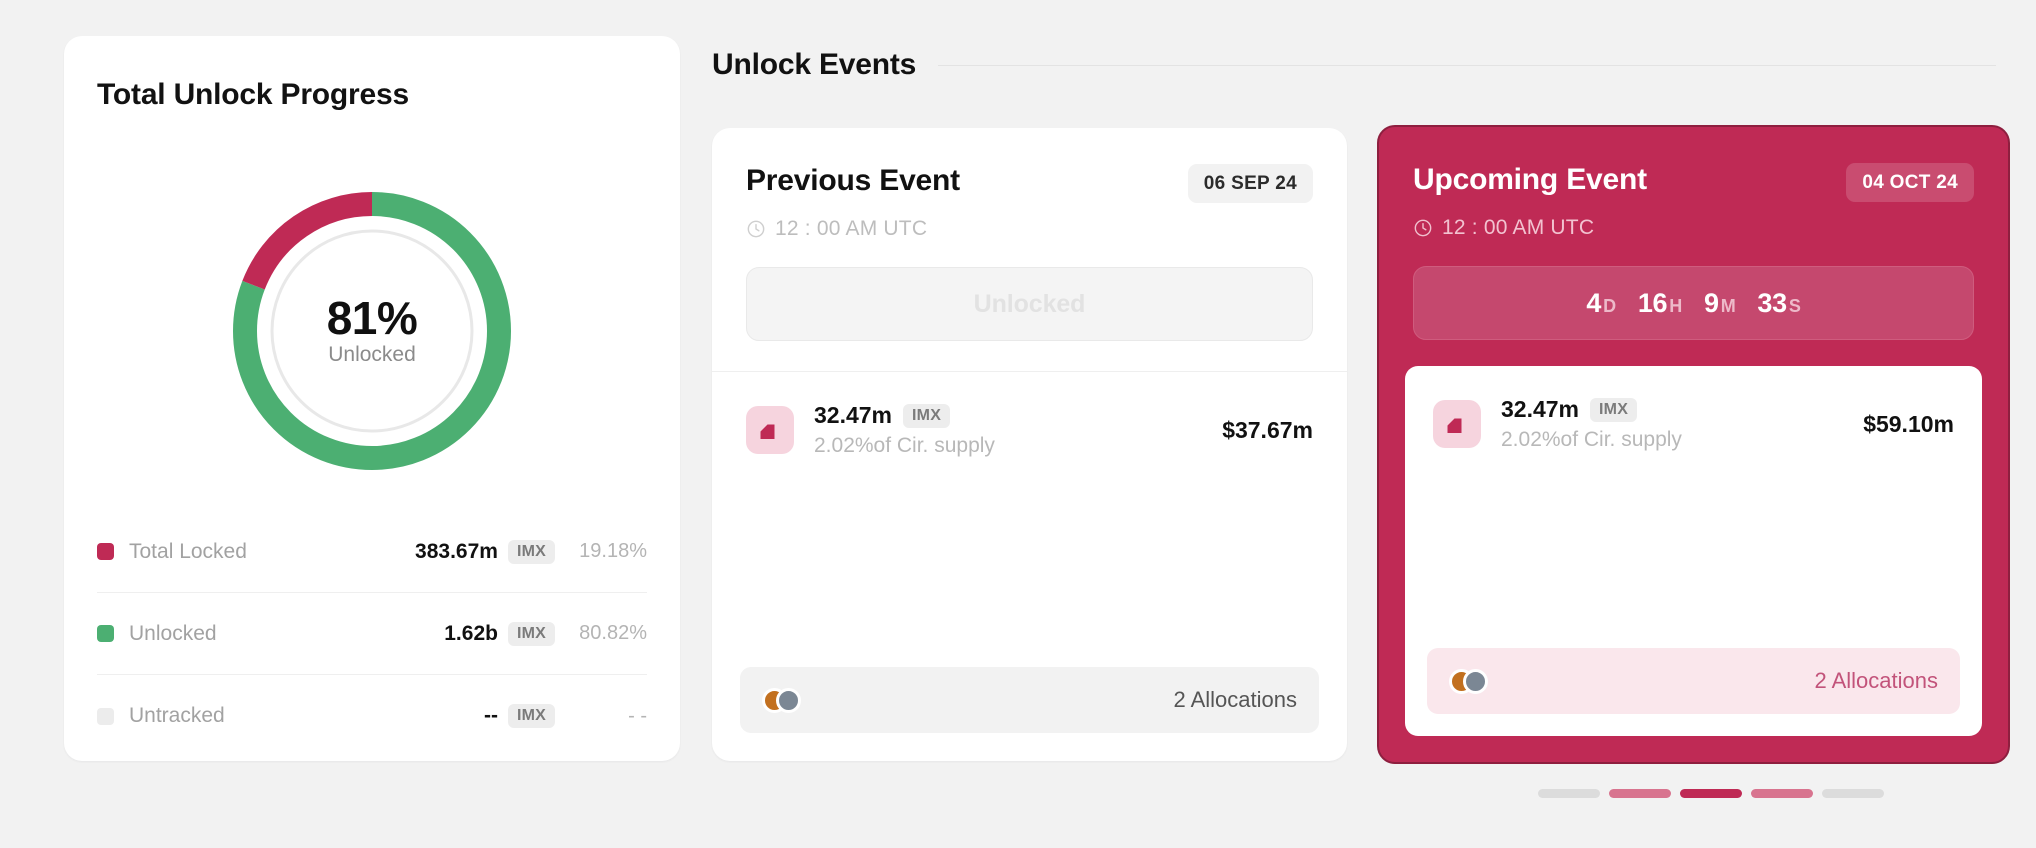 The width and height of the screenshot is (2036, 848). Describe the element at coordinates (1029, 304) in the screenshot. I see `unlocked-status-button: Unlocked` at that location.